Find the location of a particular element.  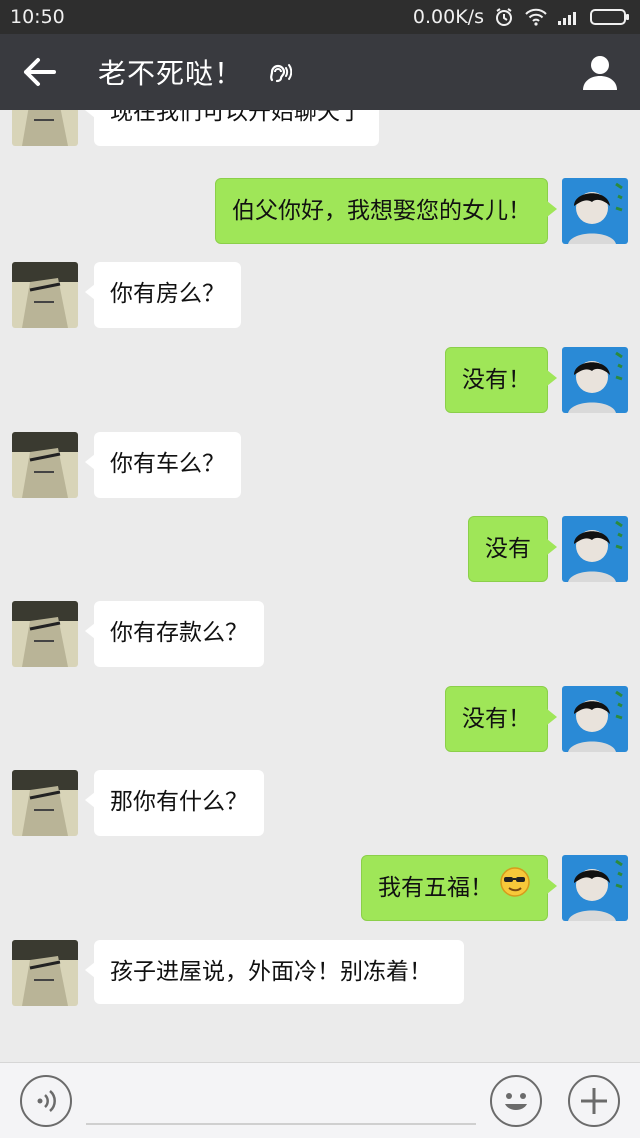

back-arrow-icon is located at coordinates (40, 72).